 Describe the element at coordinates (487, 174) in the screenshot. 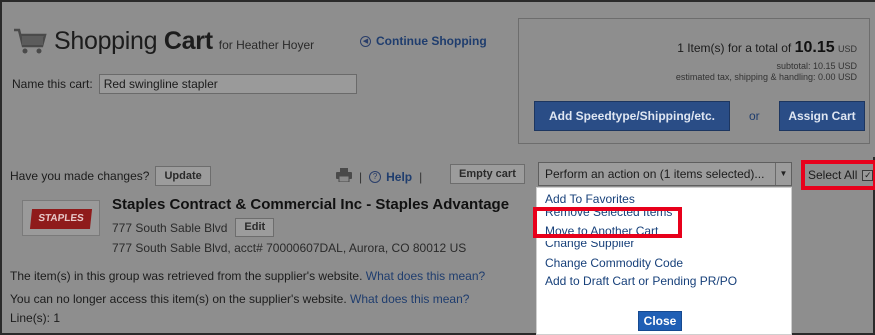

I see `empty-cart-button: Empty cart` at that location.